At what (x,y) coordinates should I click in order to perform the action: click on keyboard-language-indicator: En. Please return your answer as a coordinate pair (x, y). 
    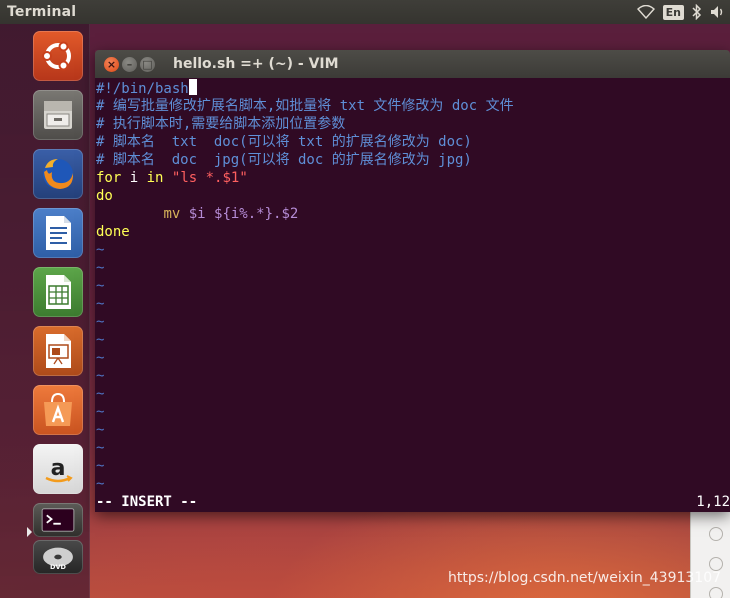
    Looking at the image, I should click on (673, 12).